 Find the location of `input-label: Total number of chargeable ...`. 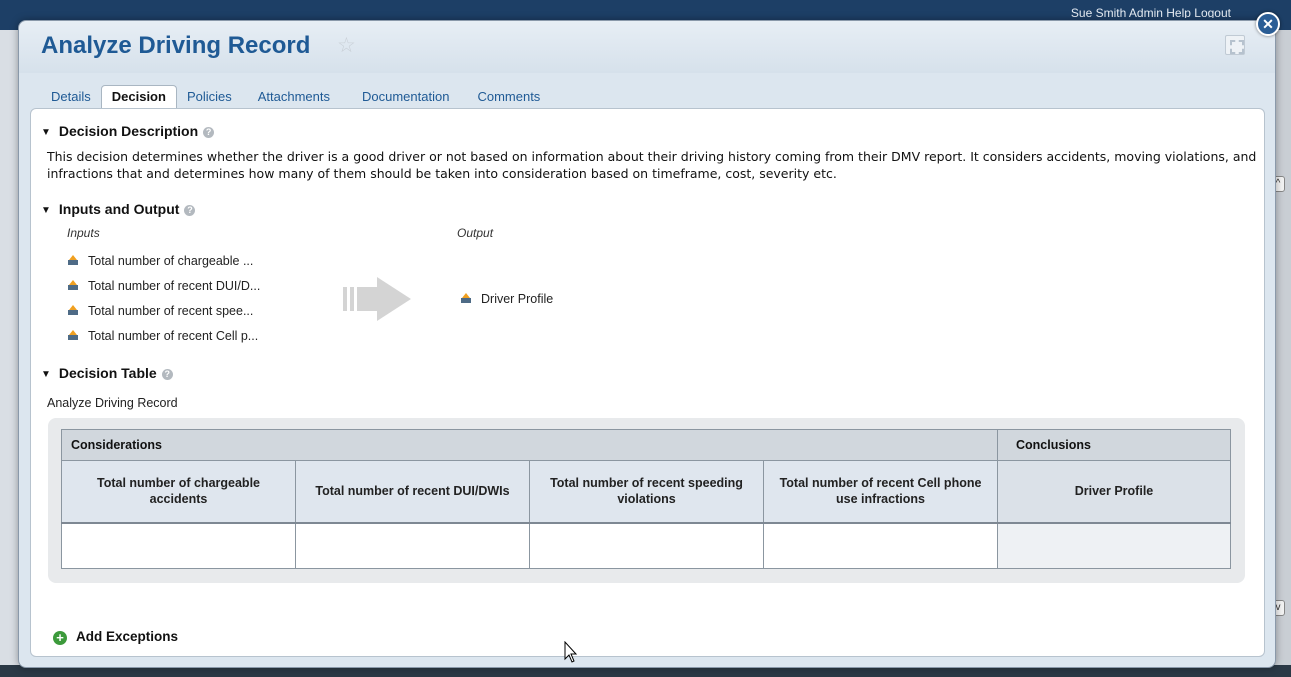

input-label: Total number of chargeable ... is located at coordinates (171, 261).